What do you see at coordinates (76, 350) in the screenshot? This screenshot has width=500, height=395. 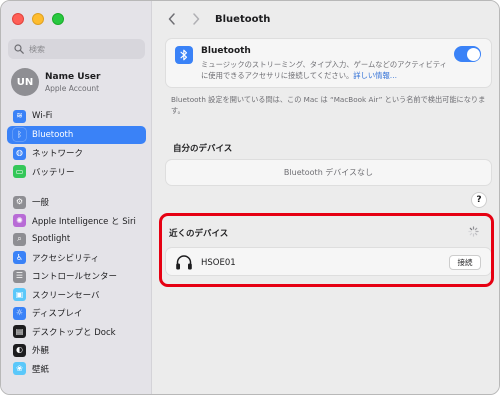 I see `sidebar-item-appearance: ◐ 外観` at bounding box center [76, 350].